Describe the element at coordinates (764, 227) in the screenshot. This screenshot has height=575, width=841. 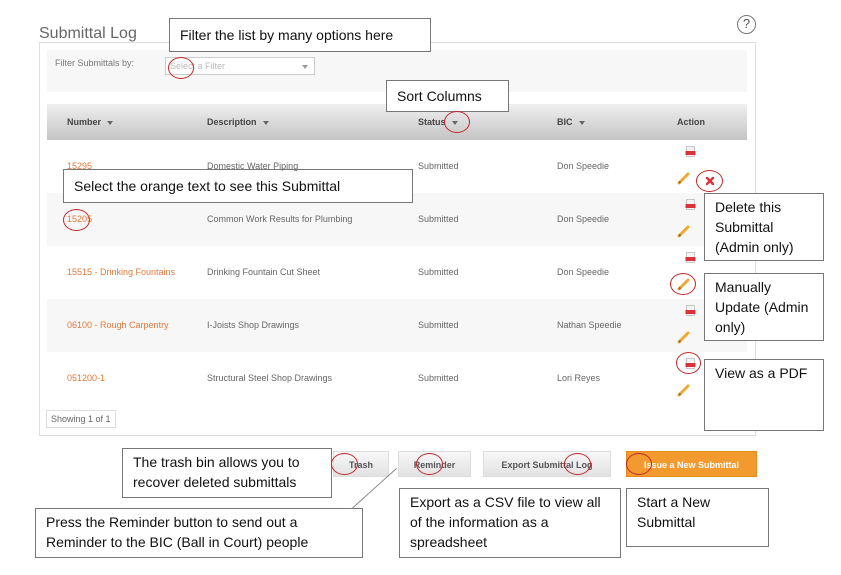
I see `callout-delete: Delete this Submittal (Admin only)` at that location.